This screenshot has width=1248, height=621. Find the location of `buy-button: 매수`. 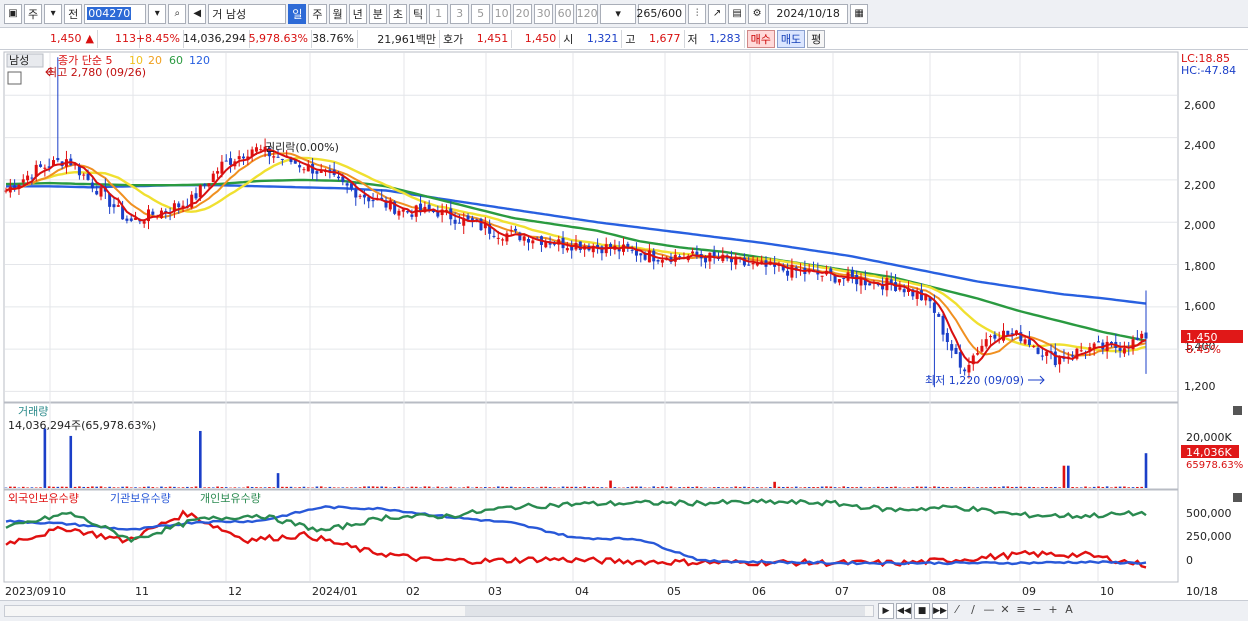

buy-button: 매수 is located at coordinates (760, 38).